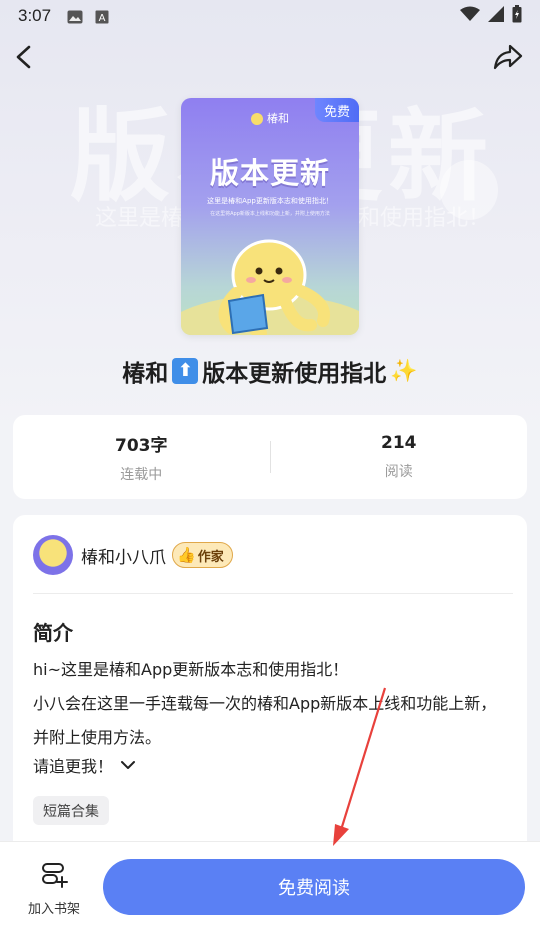  What do you see at coordinates (496, 16) in the screenshot?
I see `signal-icon` at bounding box center [496, 16].